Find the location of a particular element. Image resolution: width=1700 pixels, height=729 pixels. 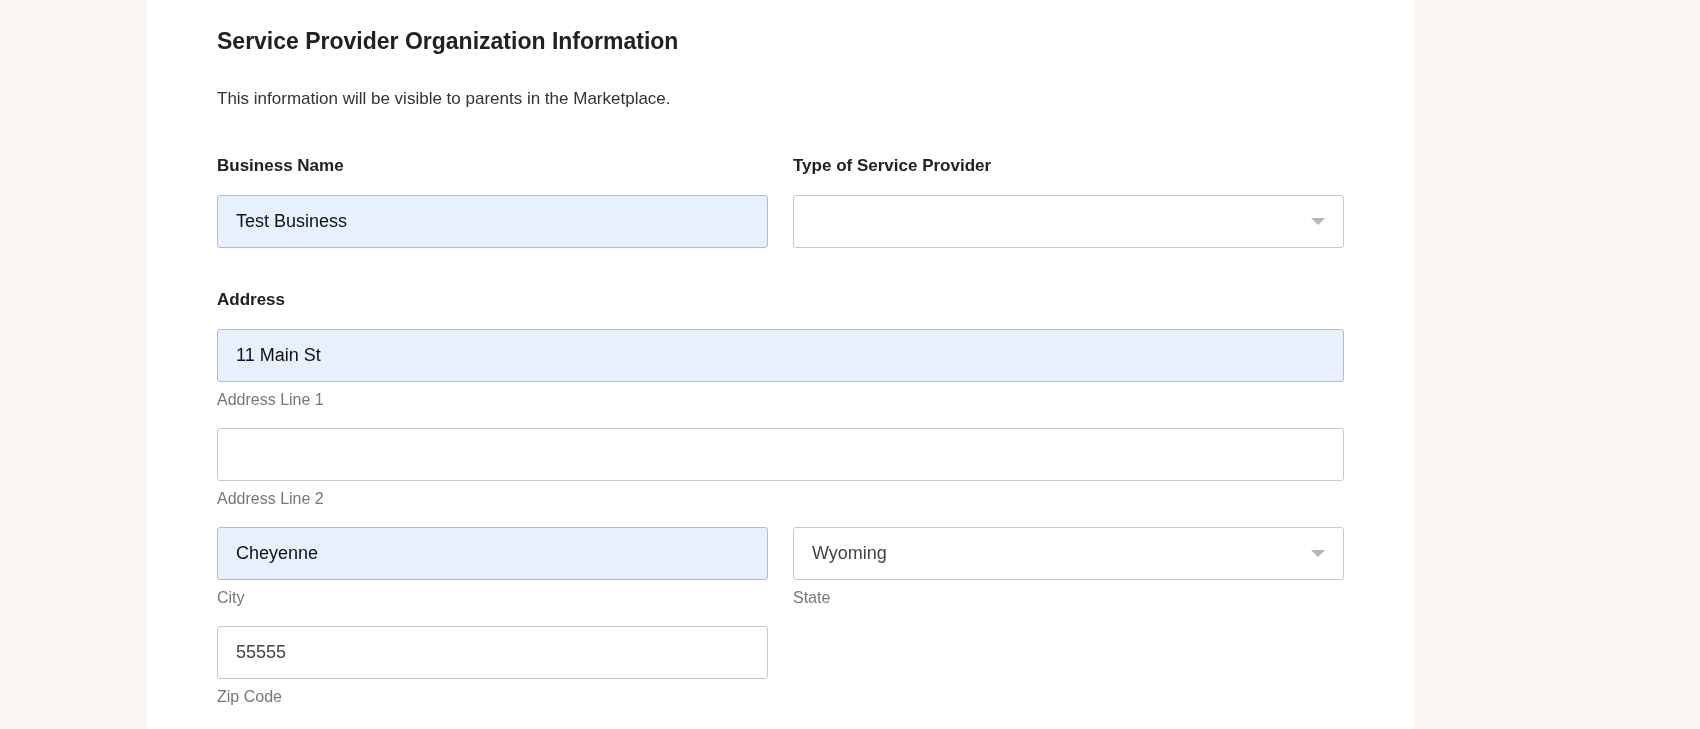

dropdown-field: Wyoming is located at coordinates (1068, 553).